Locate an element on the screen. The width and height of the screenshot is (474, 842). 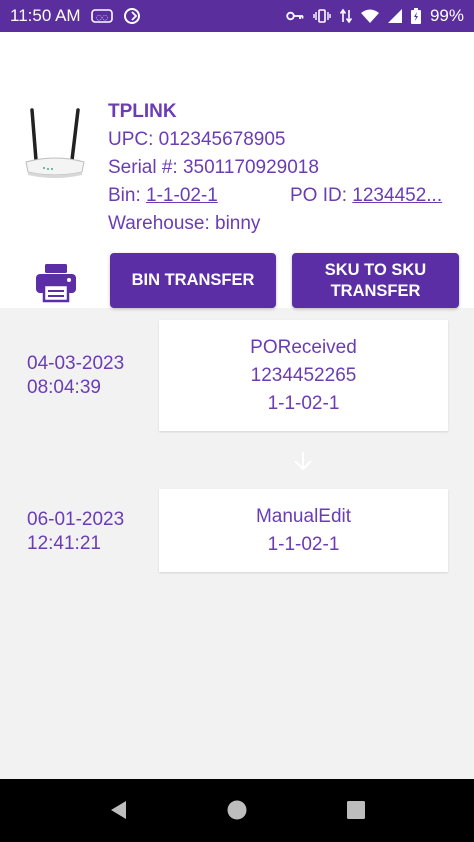
battery-charging-icon is located at coordinates (415, 16).